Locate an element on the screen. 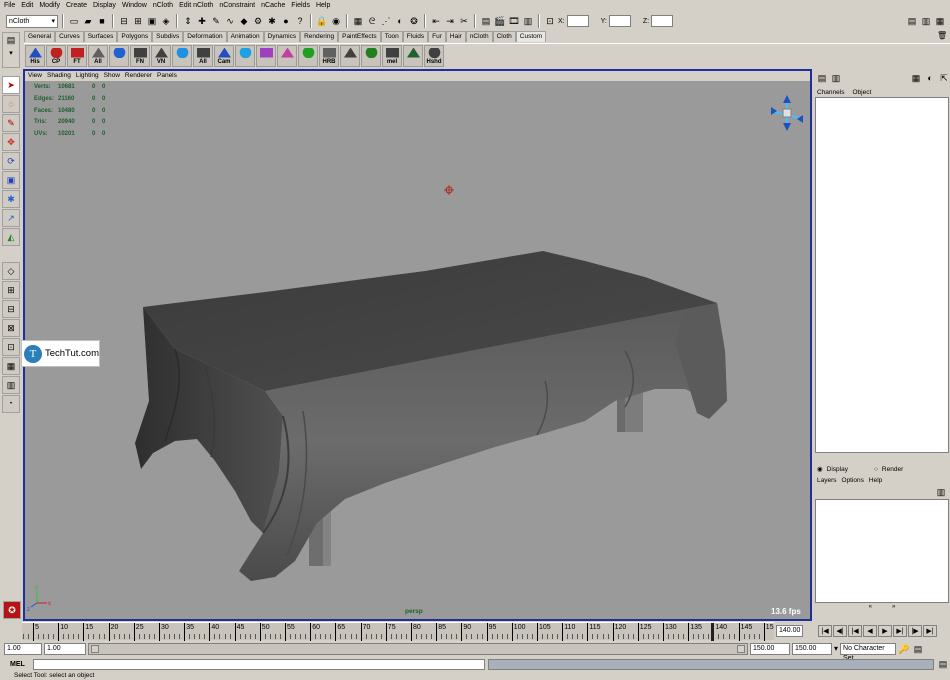 The image size is (950, 680). shelf-icon-cam: Cam is located at coordinates (224, 55).